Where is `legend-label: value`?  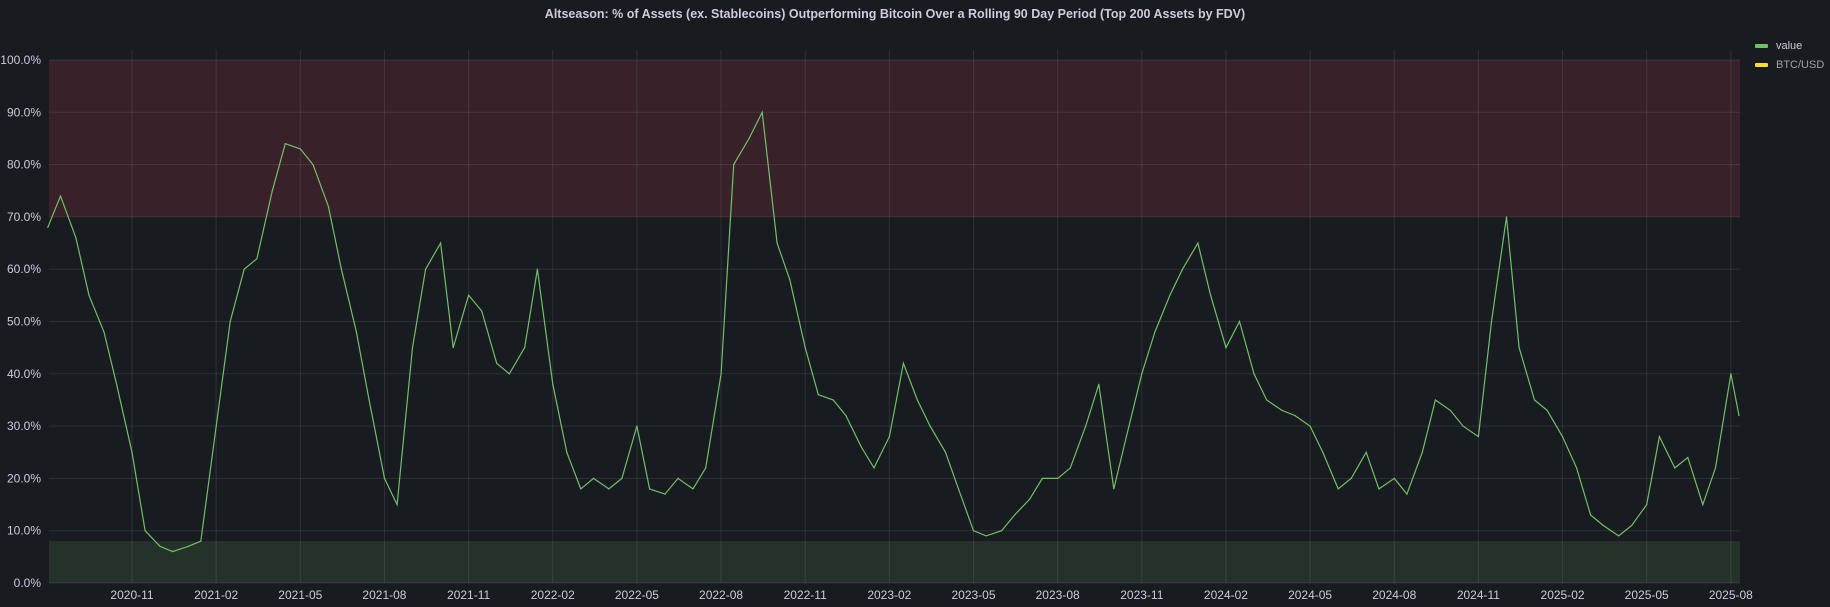
legend-label: value is located at coordinates (1789, 45).